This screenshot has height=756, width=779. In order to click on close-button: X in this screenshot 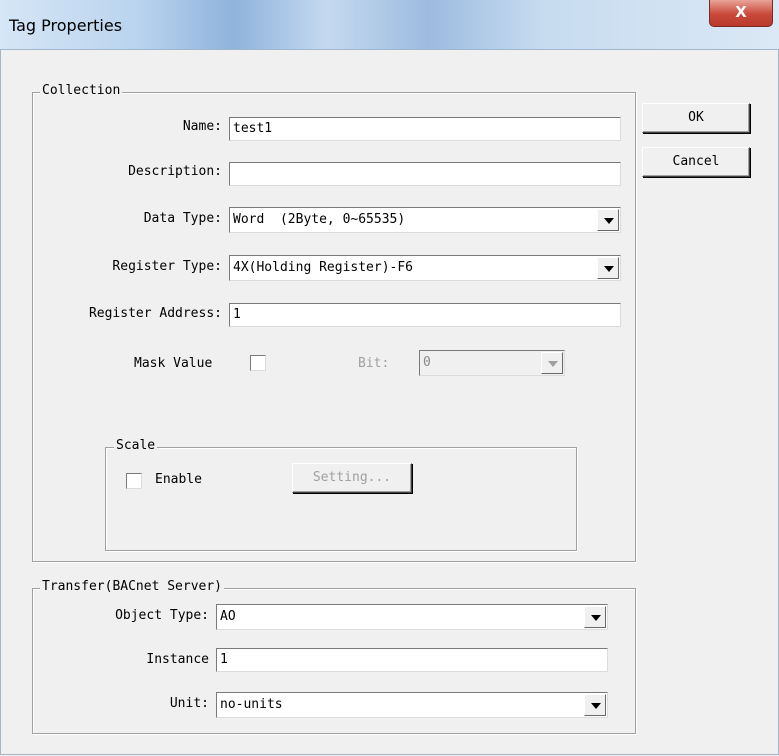, I will do `click(741, 13)`.